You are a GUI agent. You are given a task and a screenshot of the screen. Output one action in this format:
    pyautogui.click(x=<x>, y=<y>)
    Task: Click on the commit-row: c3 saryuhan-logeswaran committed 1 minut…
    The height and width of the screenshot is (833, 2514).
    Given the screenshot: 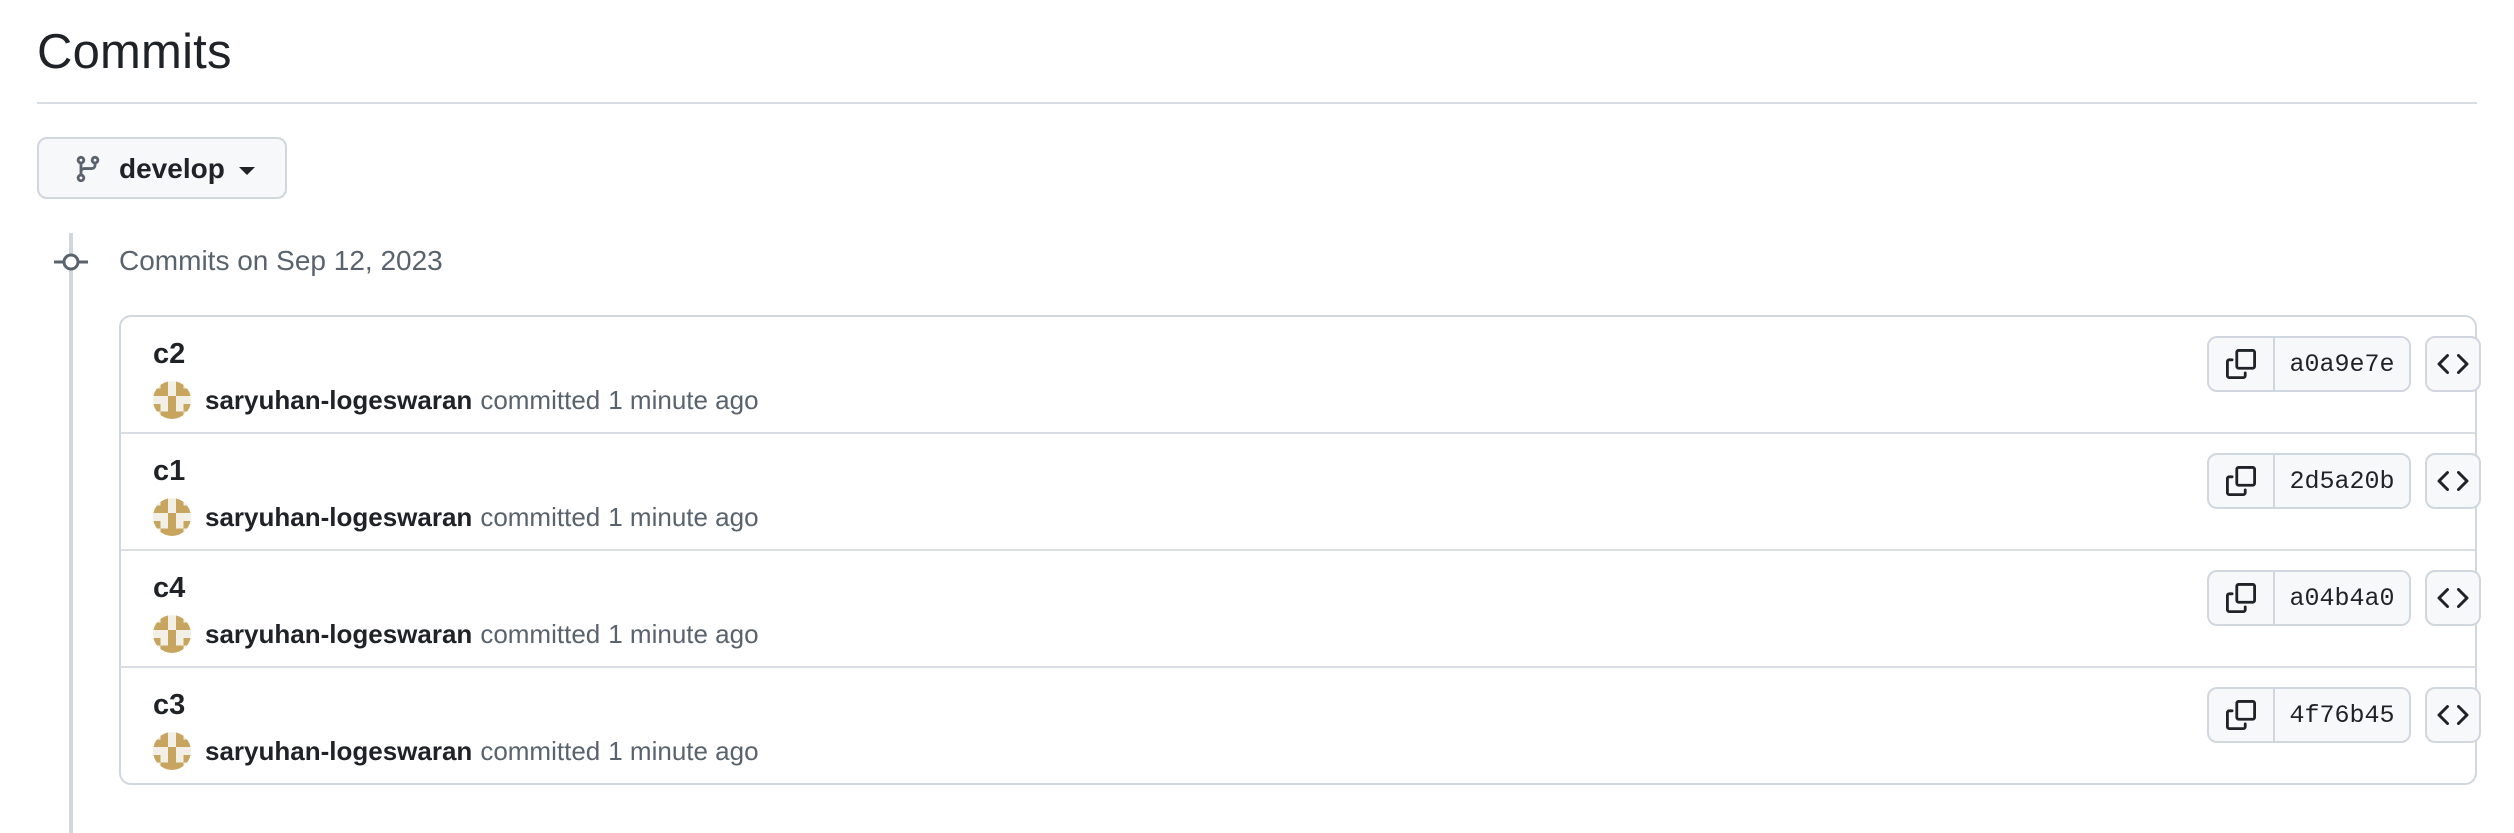 What is the action you would take?
    pyautogui.click(x=1301, y=725)
    